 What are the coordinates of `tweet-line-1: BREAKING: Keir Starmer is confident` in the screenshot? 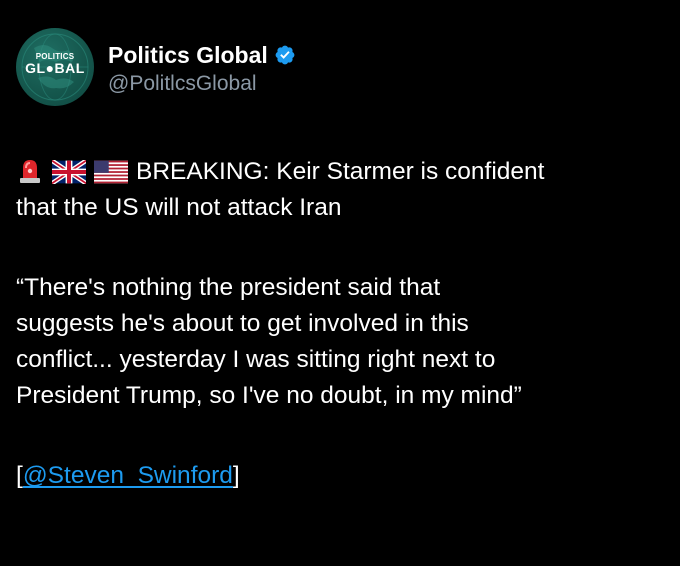 It's located at (341, 172).